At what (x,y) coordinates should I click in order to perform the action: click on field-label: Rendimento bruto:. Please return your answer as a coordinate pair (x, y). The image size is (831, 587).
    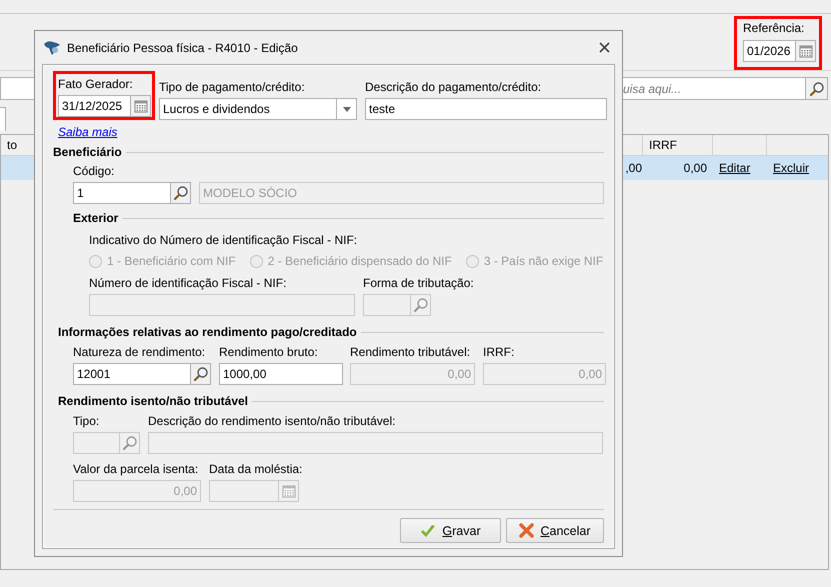
    Looking at the image, I should click on (269, 352).